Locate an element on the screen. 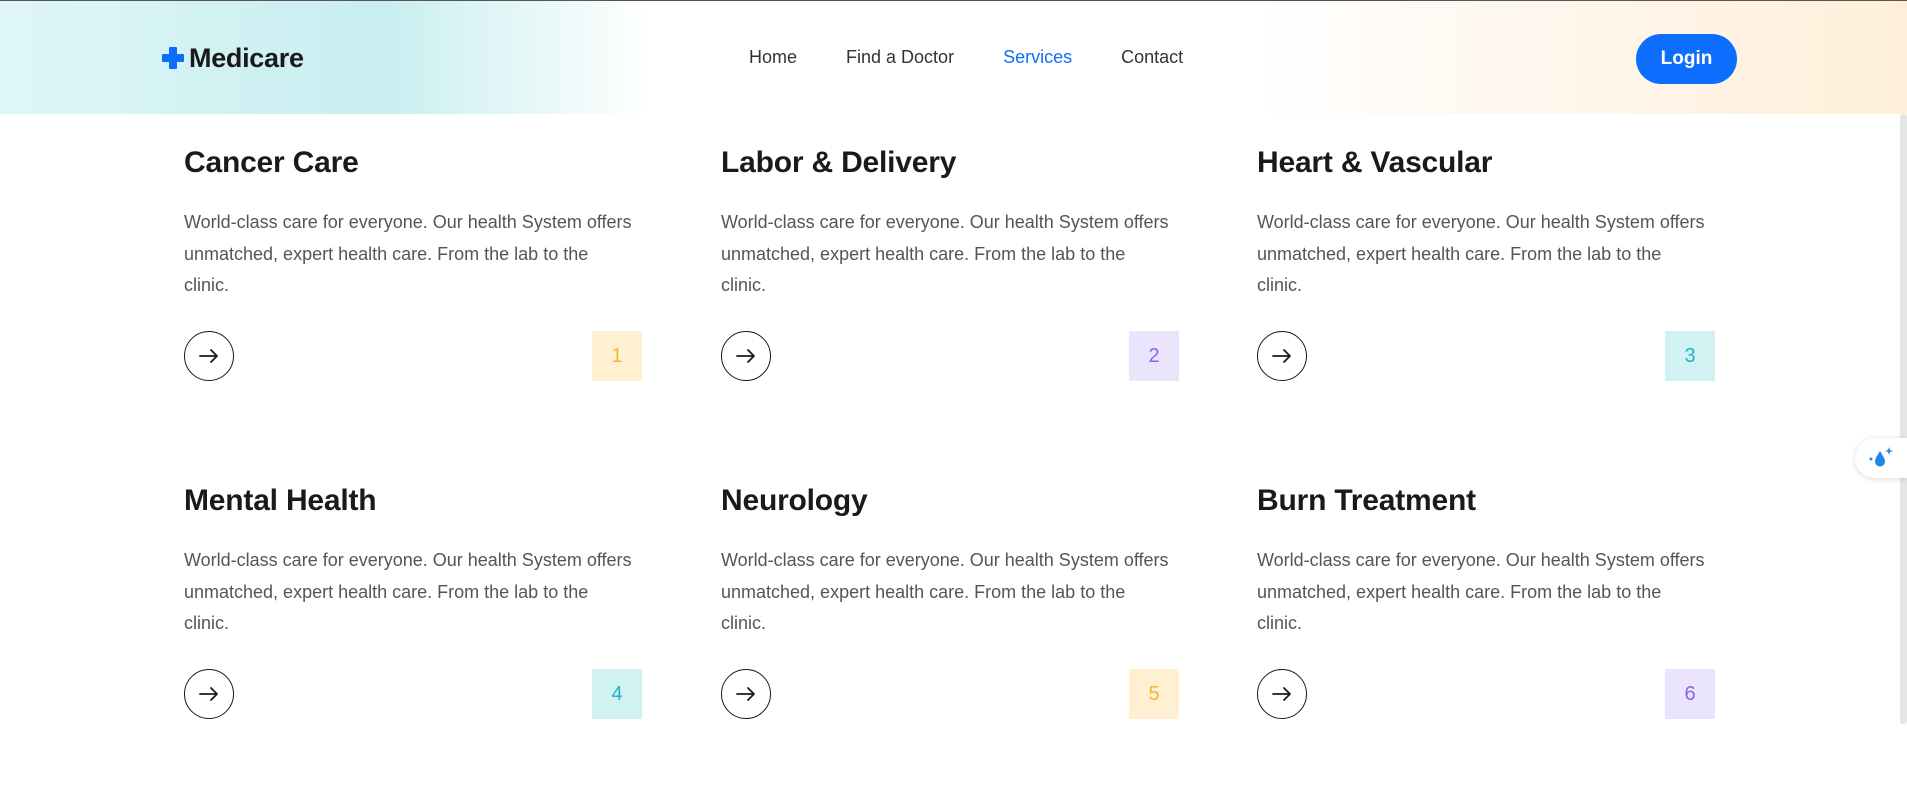 The height and width of the screenshot is (797, 1907). service-number-badge: 2 is located at coordinates (1154, 356).